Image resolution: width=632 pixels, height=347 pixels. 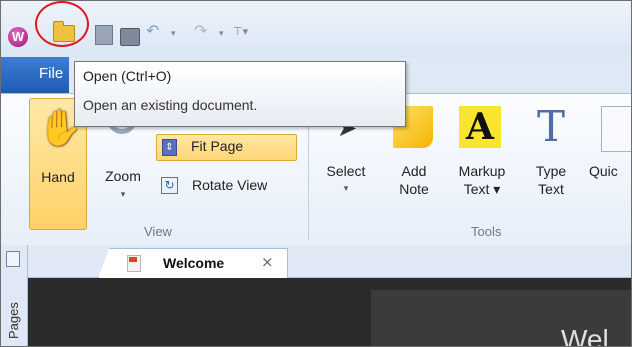 I want to click on fit-page-label: Fit Page, so click(x=217, y=146).